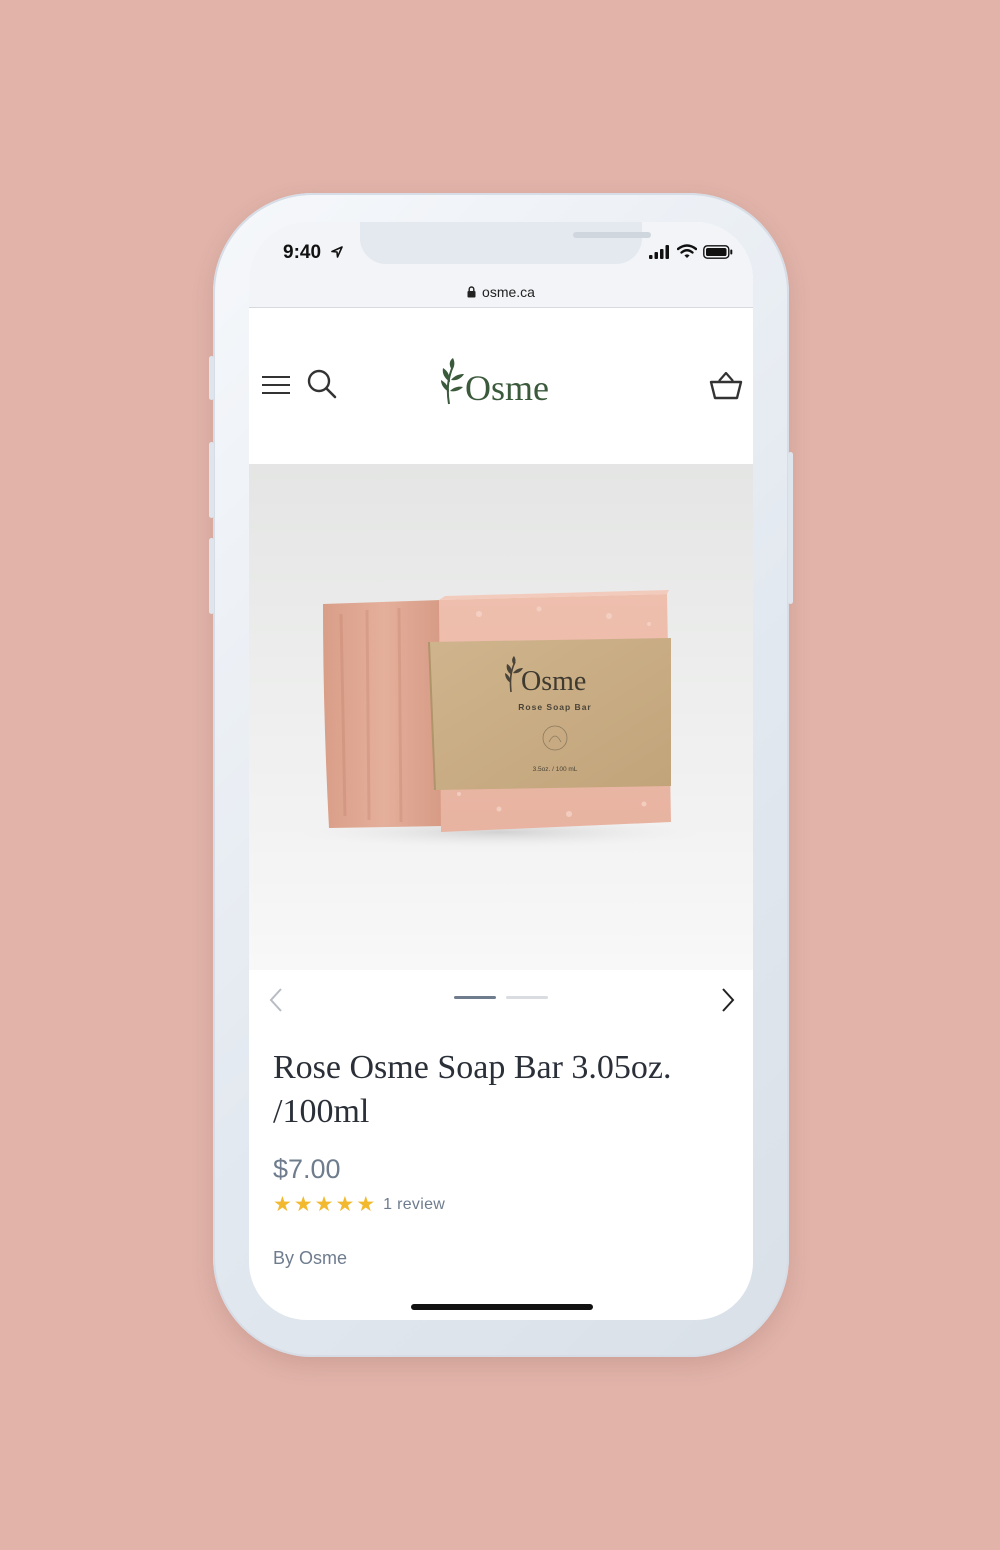 This screenshot has height=1550, width=1000. Describe the element at coordinates (302, 252) in the screenshot. I see `status-time: 9:40` at that location.